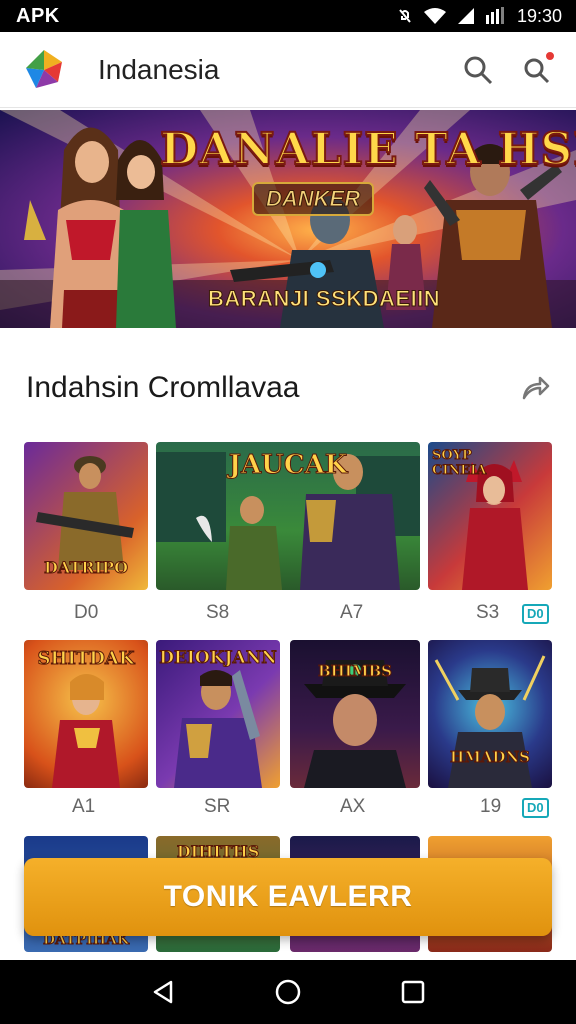  Describe the element at coordinates (218, 714) in the screenshot. I see `game-tile: DEIOKJANN` at that location.